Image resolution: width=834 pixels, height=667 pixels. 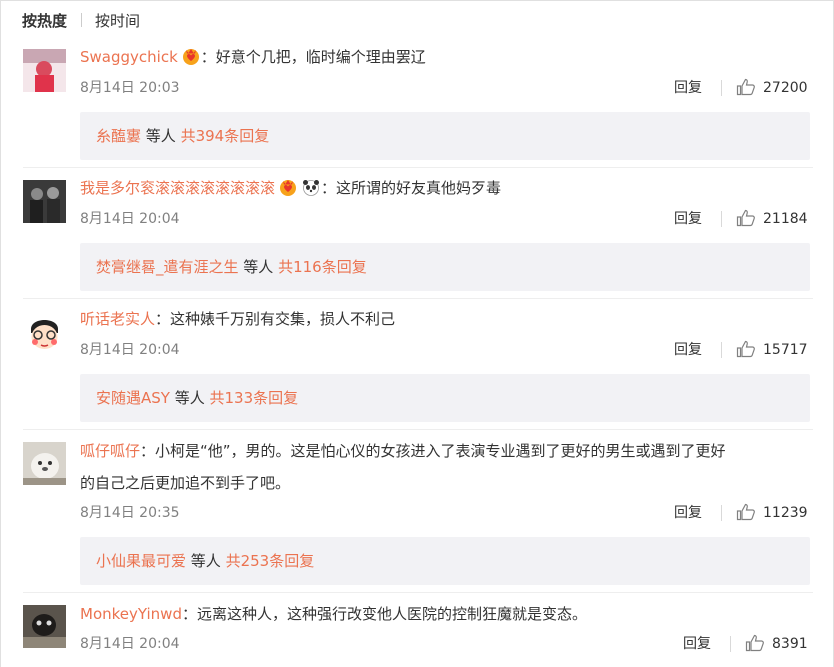 What do you see at coordinates (185, 483) in the screenshot?
I see `comment-text-continued: 的自己之后更加追不到手了吧。` at bounding box center [185, 483].